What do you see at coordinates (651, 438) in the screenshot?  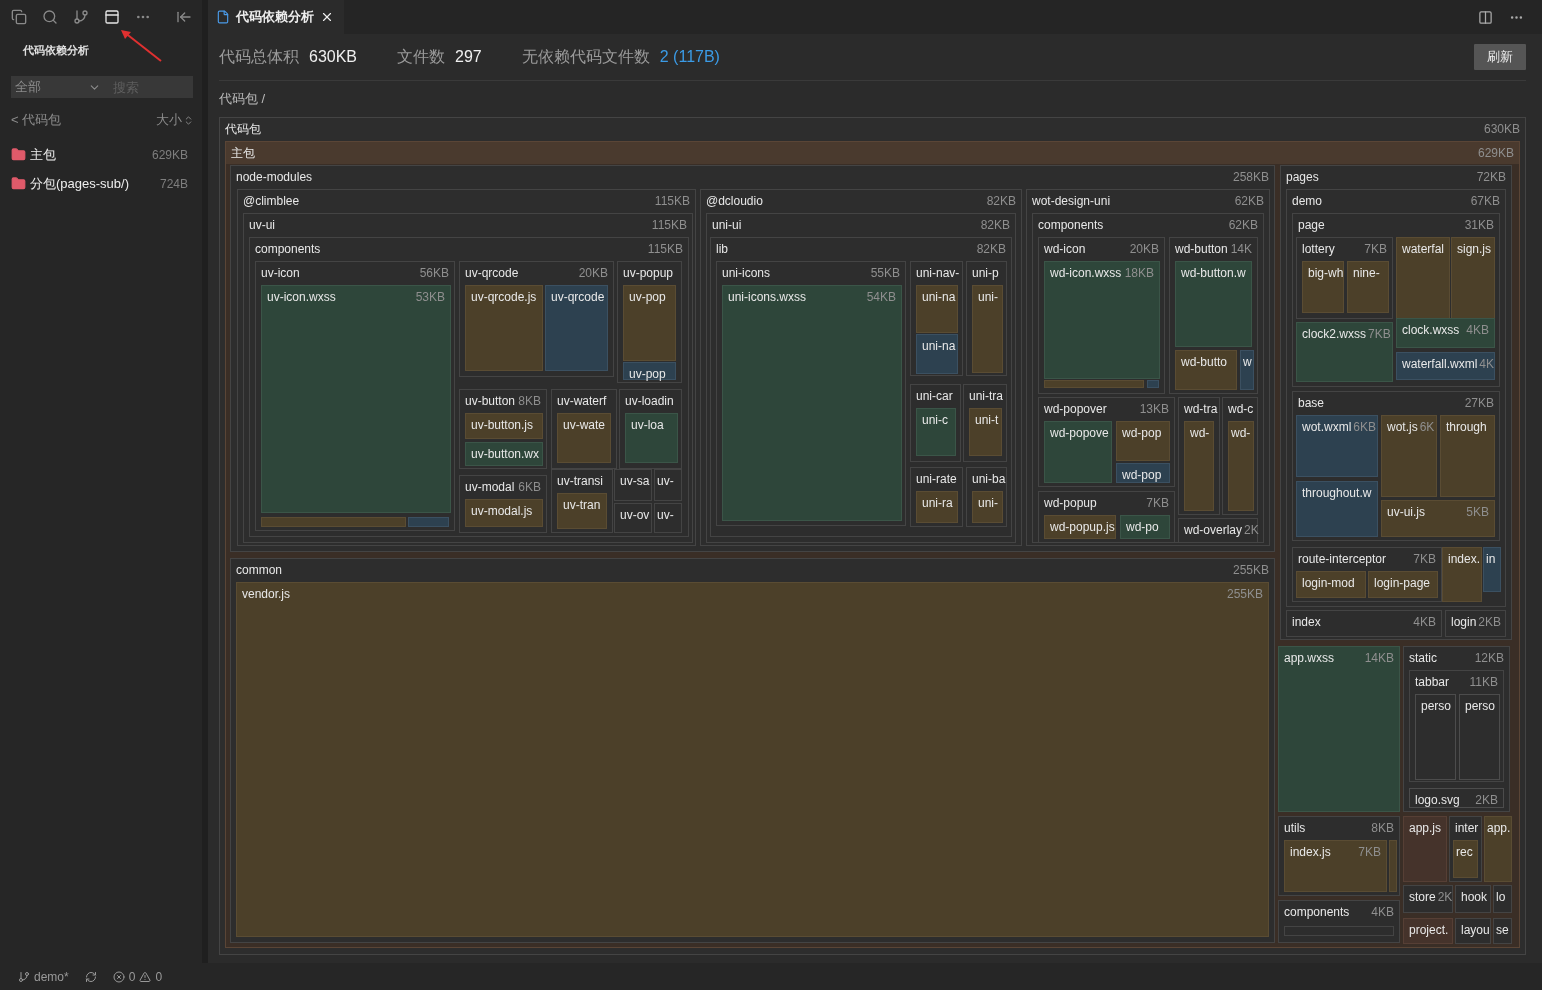 I see `file-block: uv-loa` at bounding box center [651, 438].